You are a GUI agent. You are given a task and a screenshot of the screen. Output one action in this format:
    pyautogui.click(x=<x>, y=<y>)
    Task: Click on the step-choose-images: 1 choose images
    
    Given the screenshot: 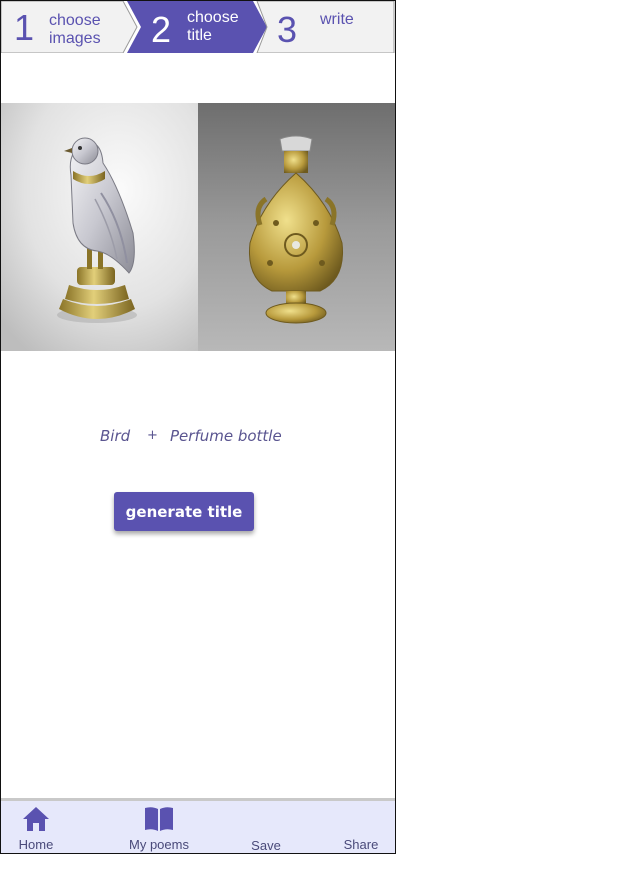 What is the action you would take?
    pyautogui.click(x=64, y=27)
    